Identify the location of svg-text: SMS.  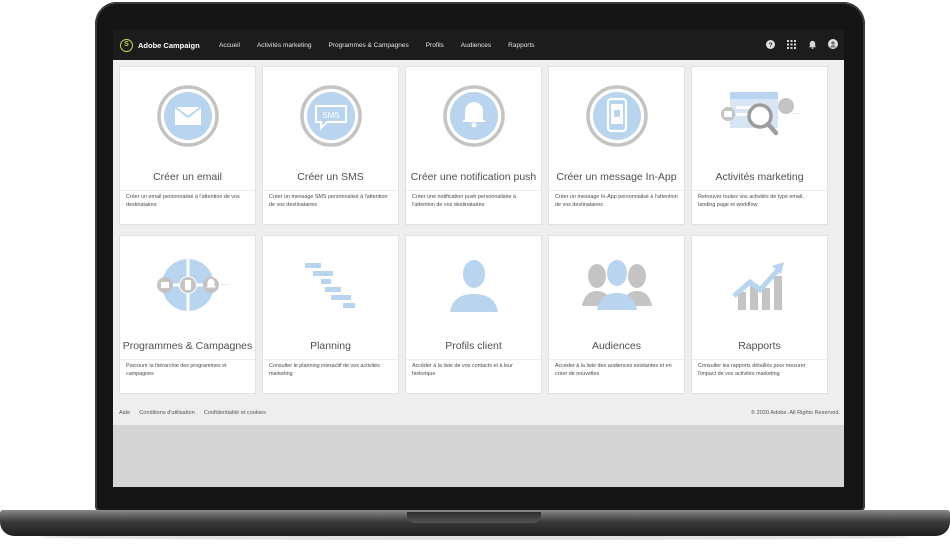
(330, 115).